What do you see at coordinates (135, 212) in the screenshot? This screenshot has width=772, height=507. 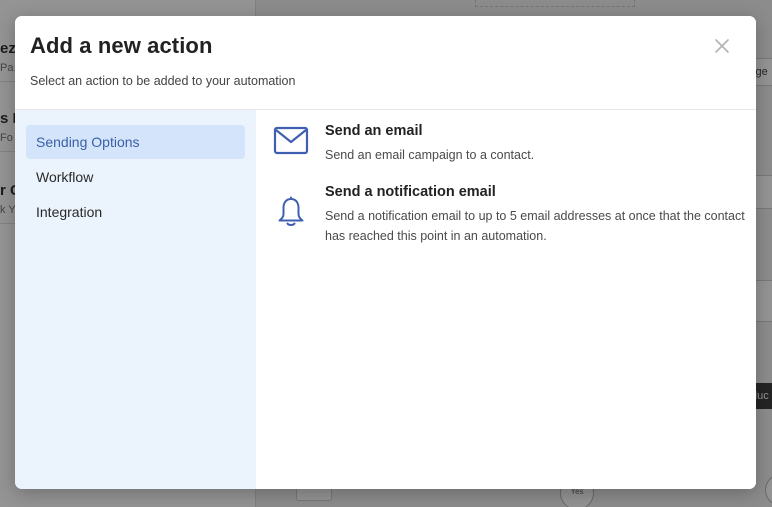 I see `sidebar-item-integration: Integration` at bounding box center [135, 212].